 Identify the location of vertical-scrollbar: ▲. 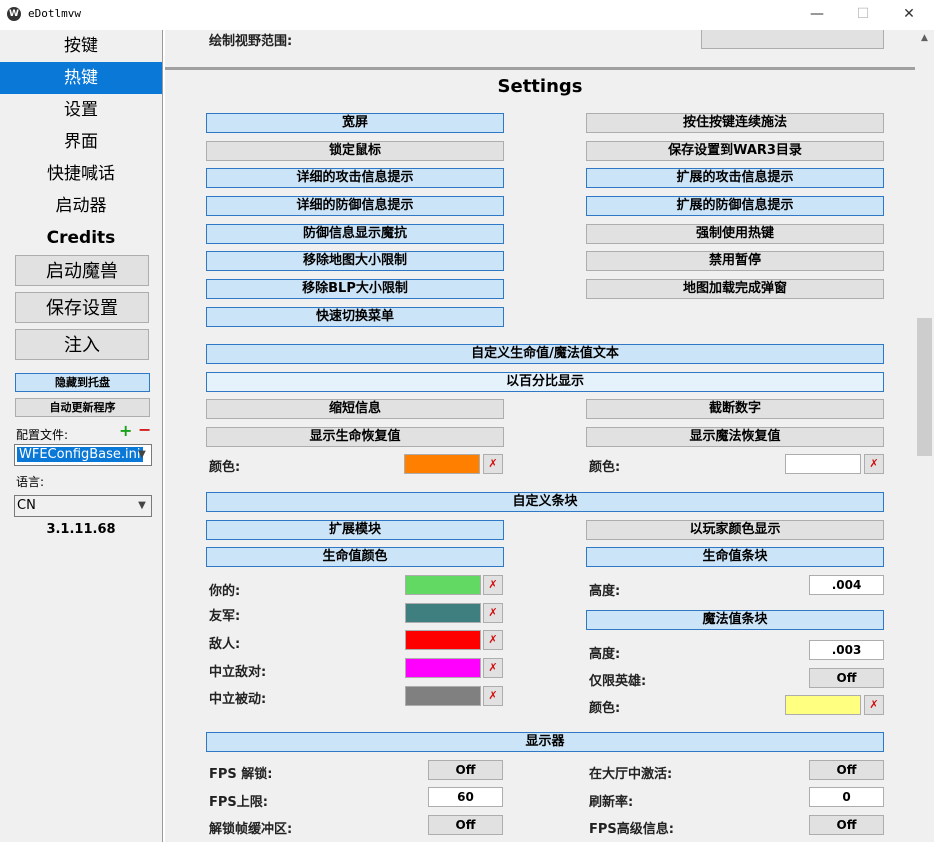
(924, 436).